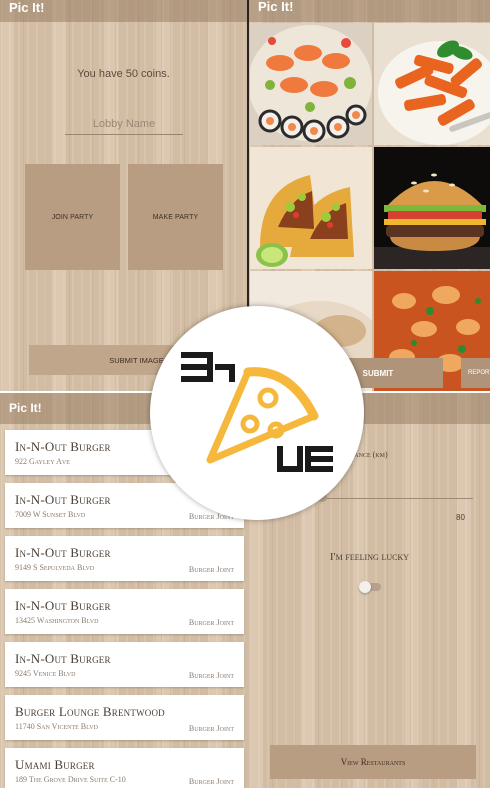 This screenshot has width=490, height=788. What do you see at coordinates (72, 217) in the screenshot?
I see `join-party-button: Join Party` at bounding box center [72, 217].